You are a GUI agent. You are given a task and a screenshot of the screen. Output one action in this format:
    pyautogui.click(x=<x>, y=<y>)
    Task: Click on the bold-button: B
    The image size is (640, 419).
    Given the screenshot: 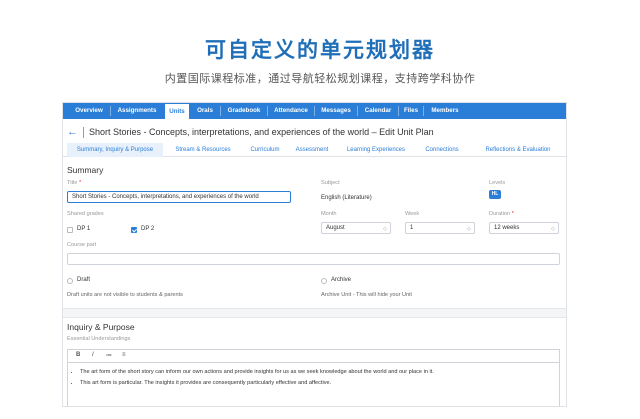 What is the action you would take?
    pyautogui.click(x=78, y=355)
    